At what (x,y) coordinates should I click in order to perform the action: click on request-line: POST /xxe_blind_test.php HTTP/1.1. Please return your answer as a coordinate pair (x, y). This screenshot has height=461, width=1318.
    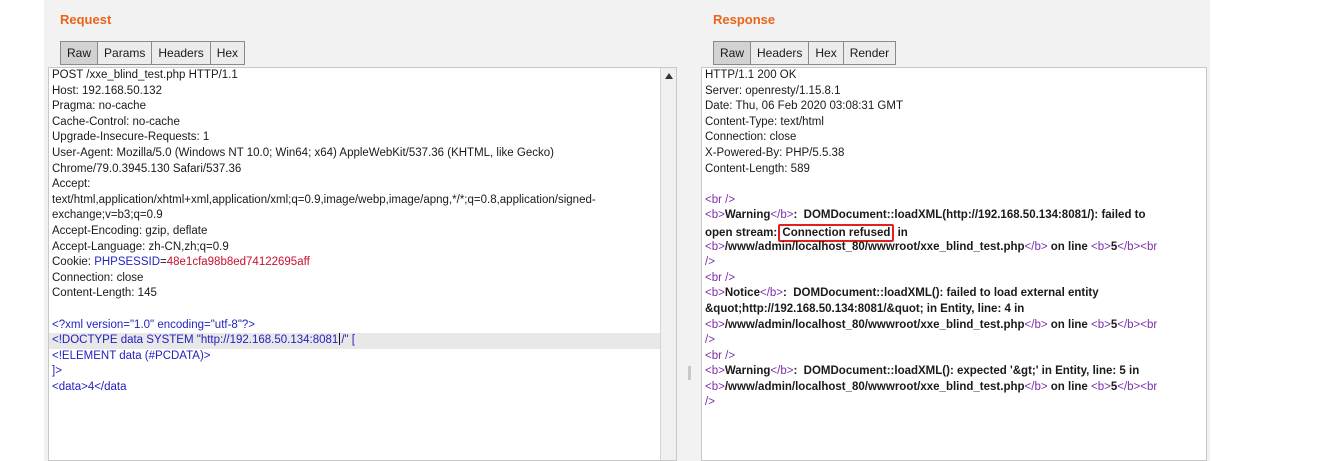
    Looking at the image, I should click on (145, 75).